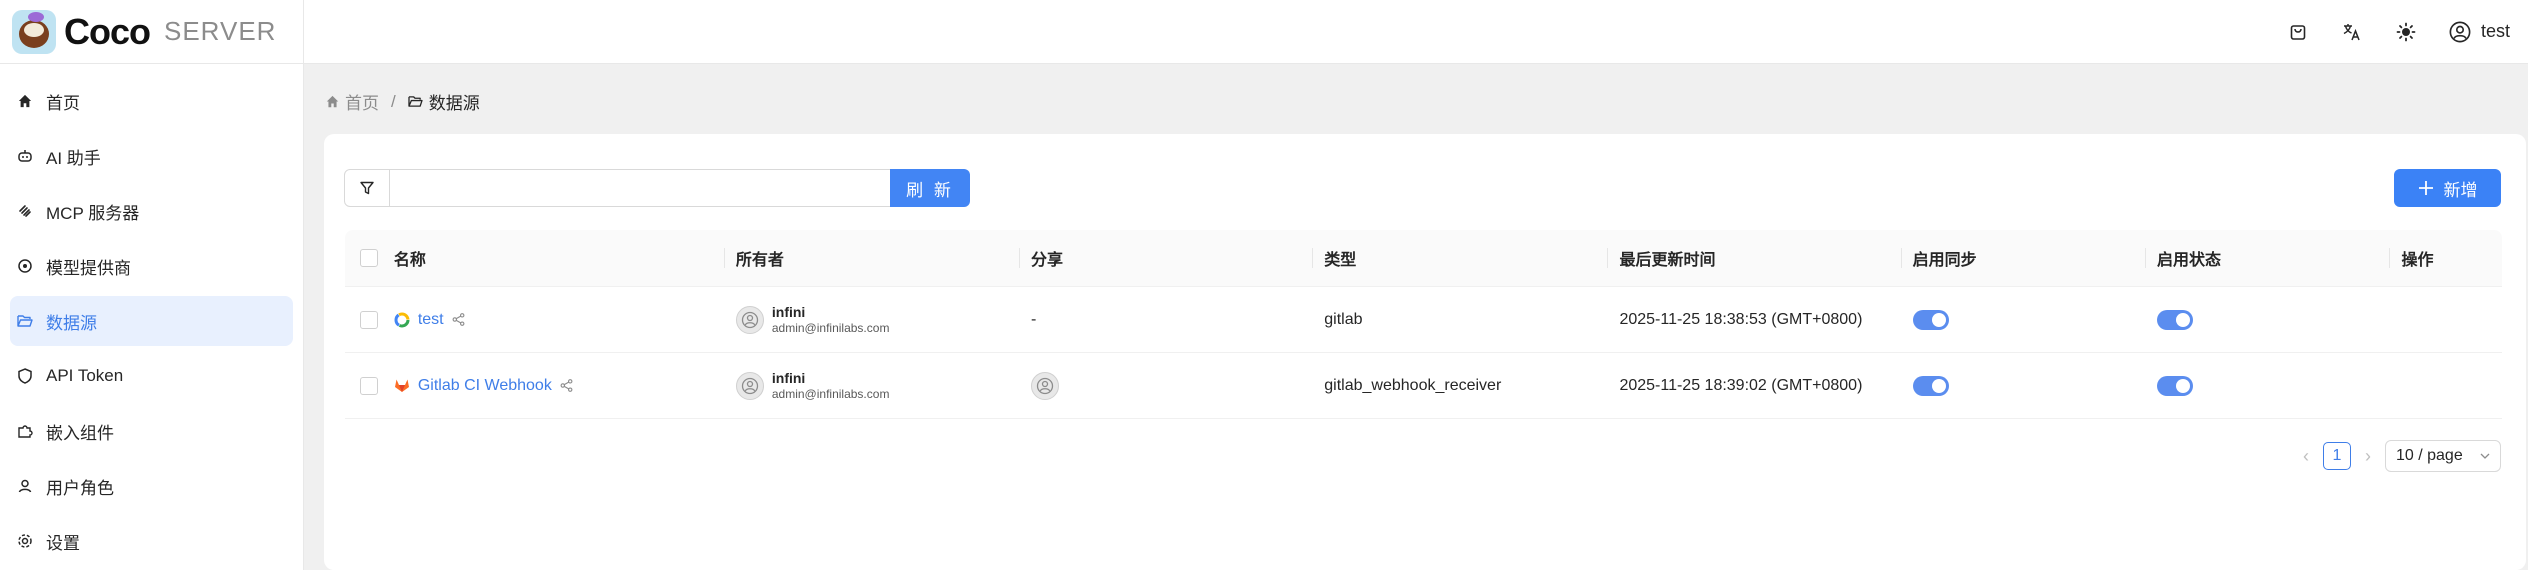 This screenshot has height=570, width=2528. Describe the element at coordinates (2485, 456) in the screenshot. I see `chevron-down-icon` at that location.